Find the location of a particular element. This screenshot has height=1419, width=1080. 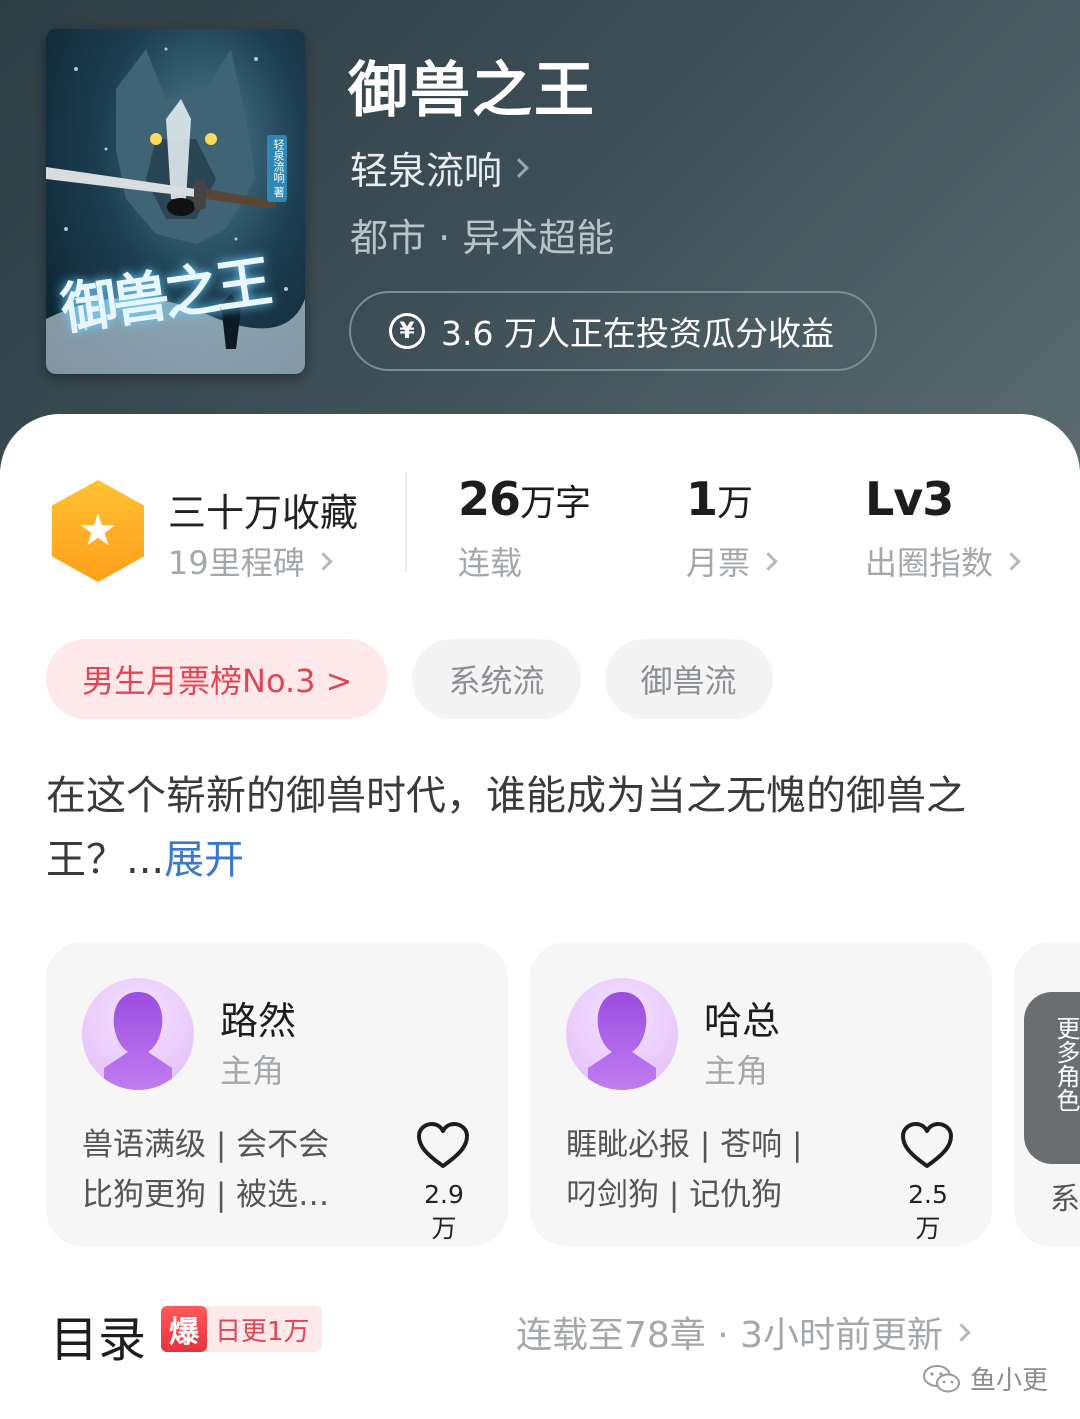

expand-link: 展开 is located at coordinates (204, 860).